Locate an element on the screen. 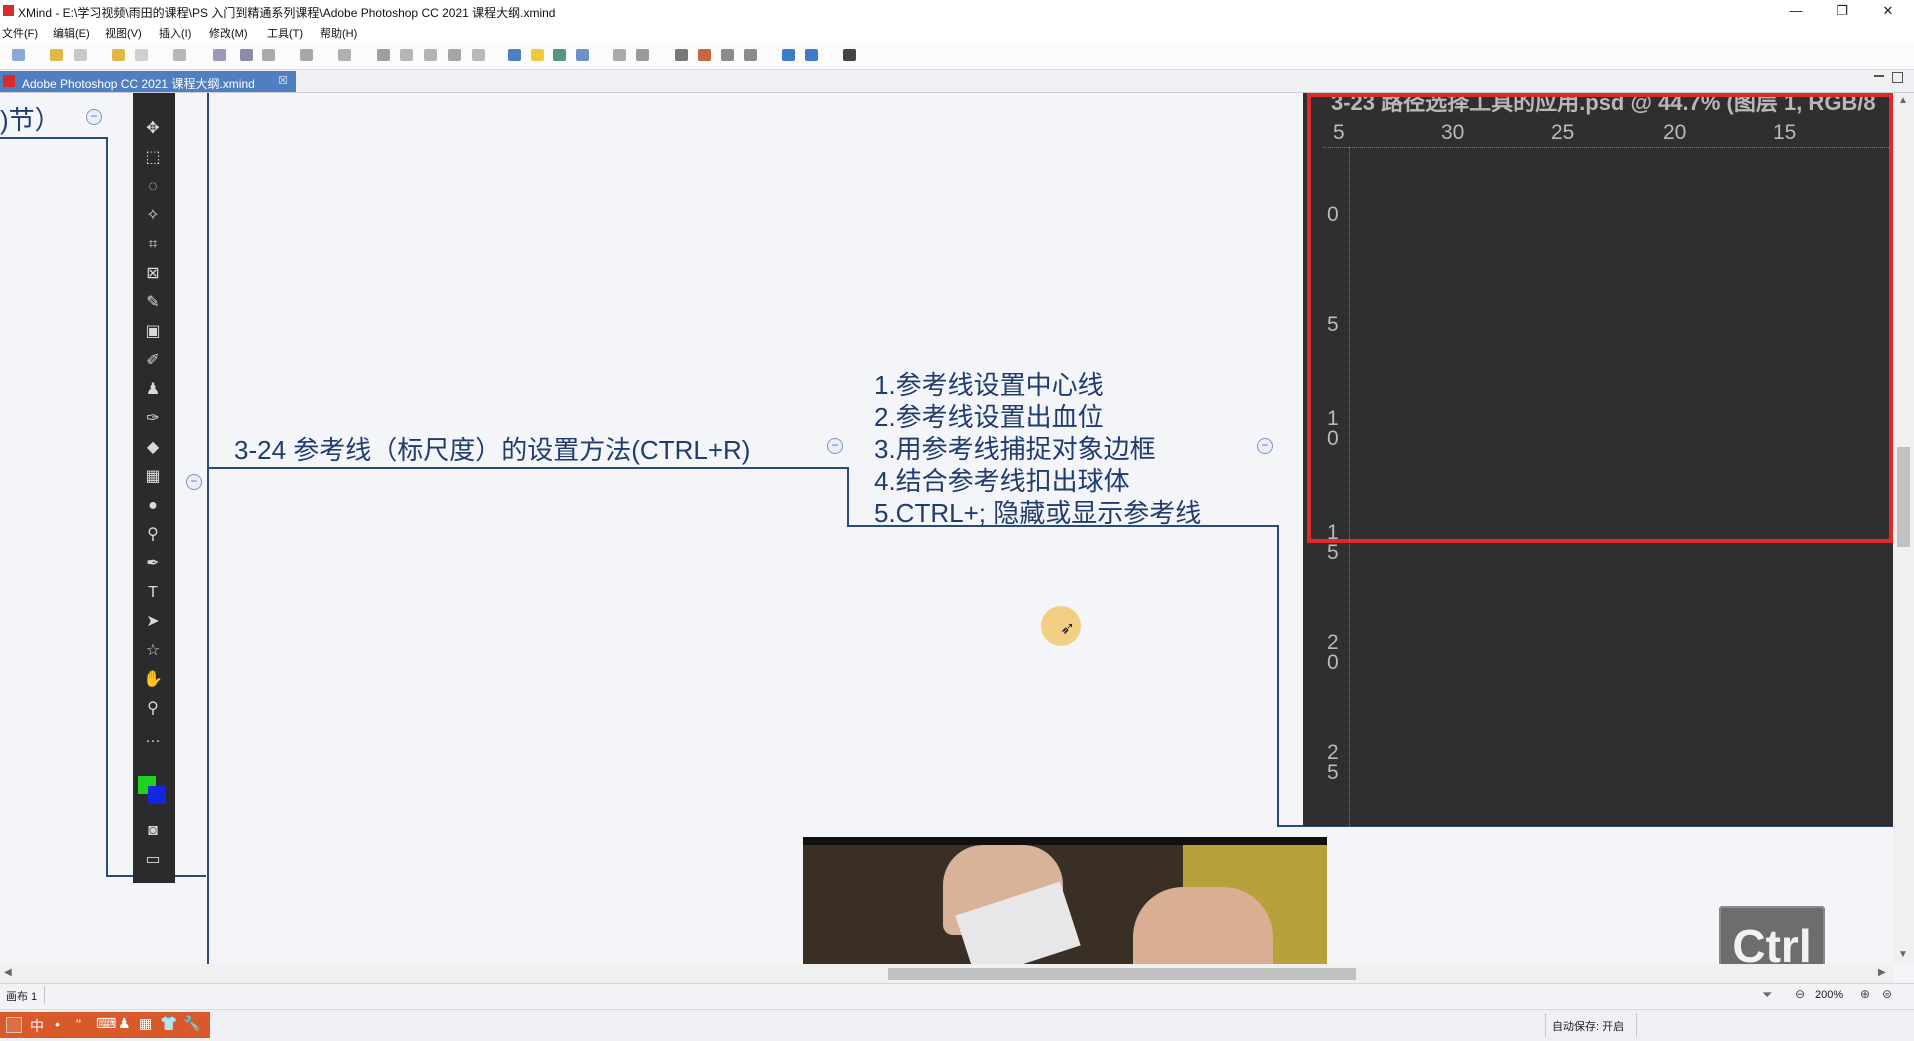 The image size is (1914, 1041). toolbar is located at coordinates (957, 56).